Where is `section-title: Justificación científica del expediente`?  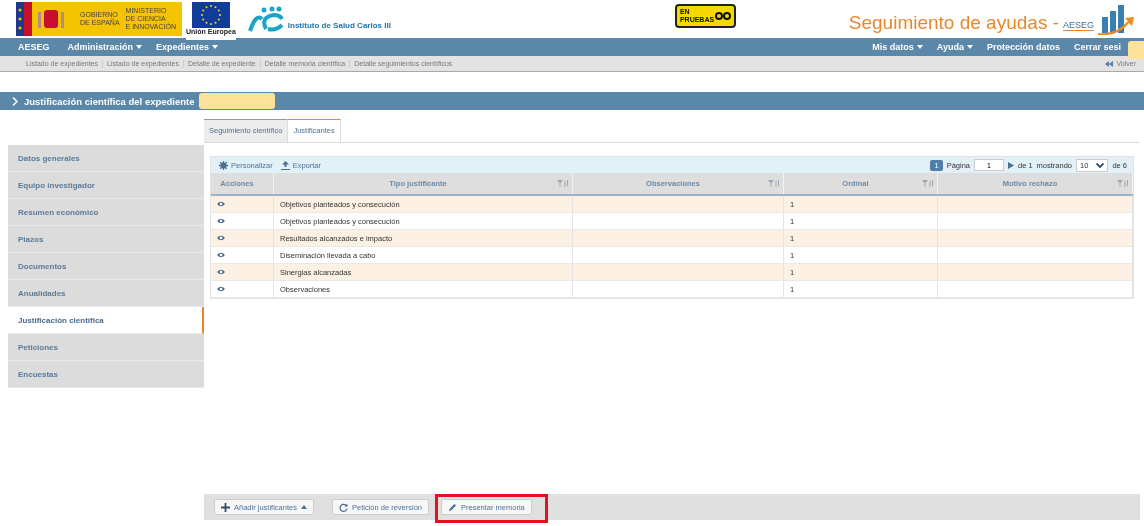 section-title: Justificación científica del expediente is located at coordinates (109, 101).